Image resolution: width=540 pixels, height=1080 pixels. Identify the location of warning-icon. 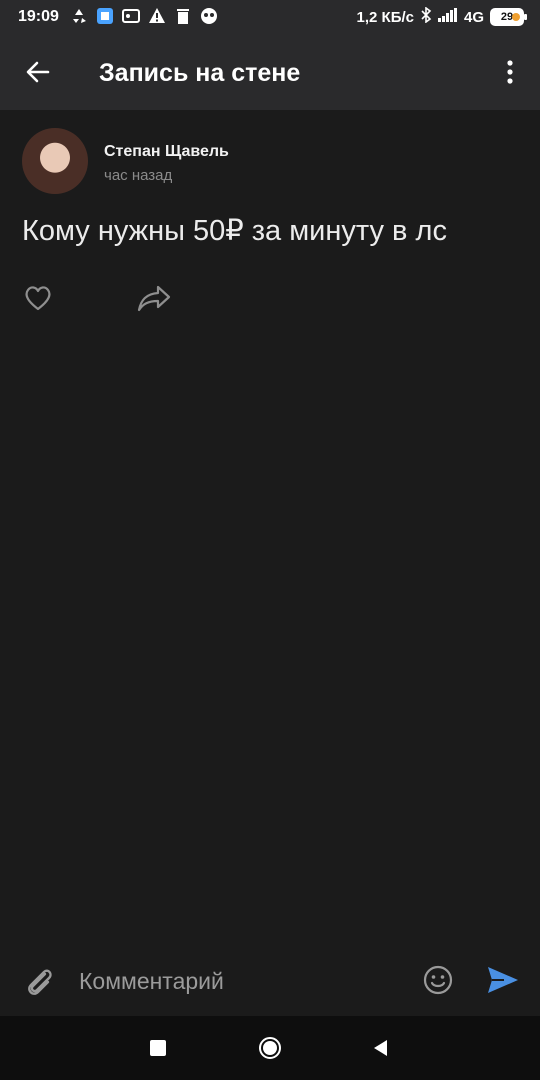
(157, 16).